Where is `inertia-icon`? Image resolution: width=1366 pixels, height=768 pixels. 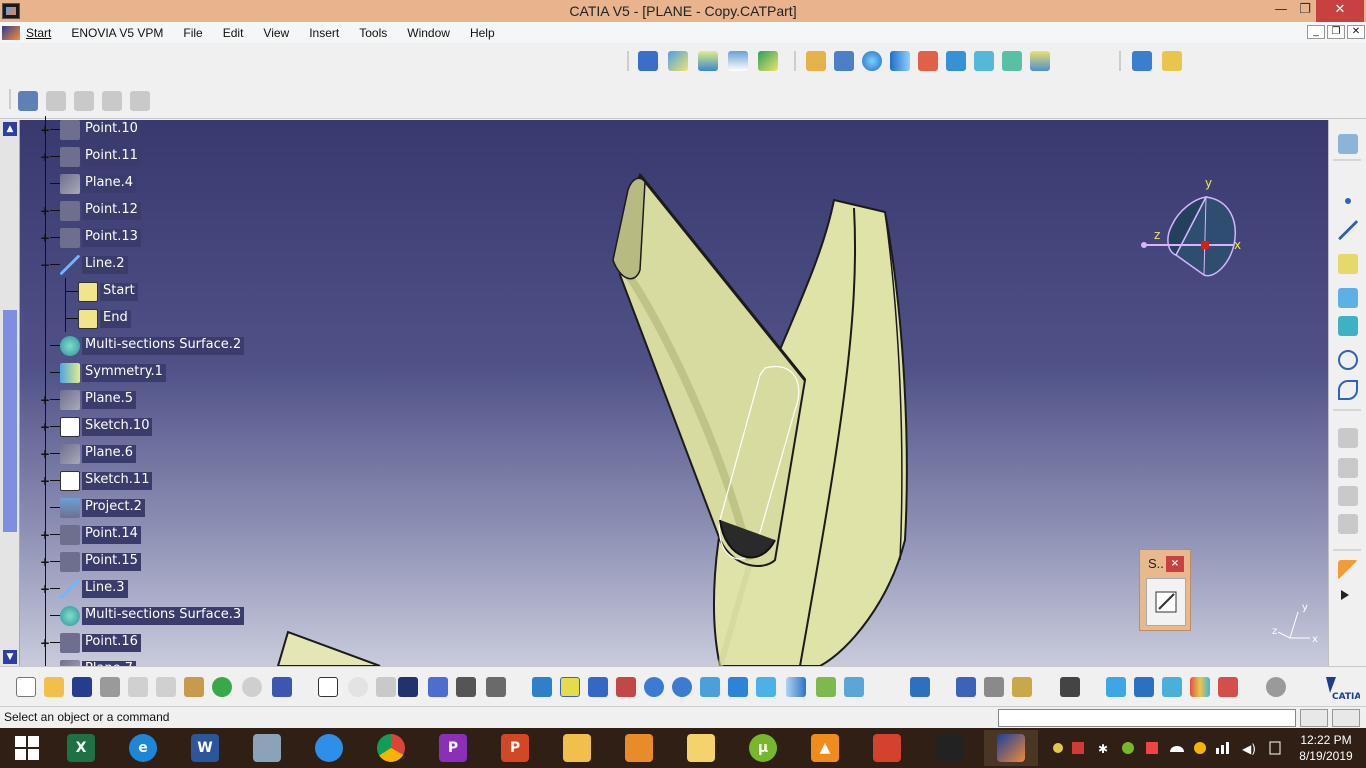
inertia-icon is located at coordinates (1022, 687).